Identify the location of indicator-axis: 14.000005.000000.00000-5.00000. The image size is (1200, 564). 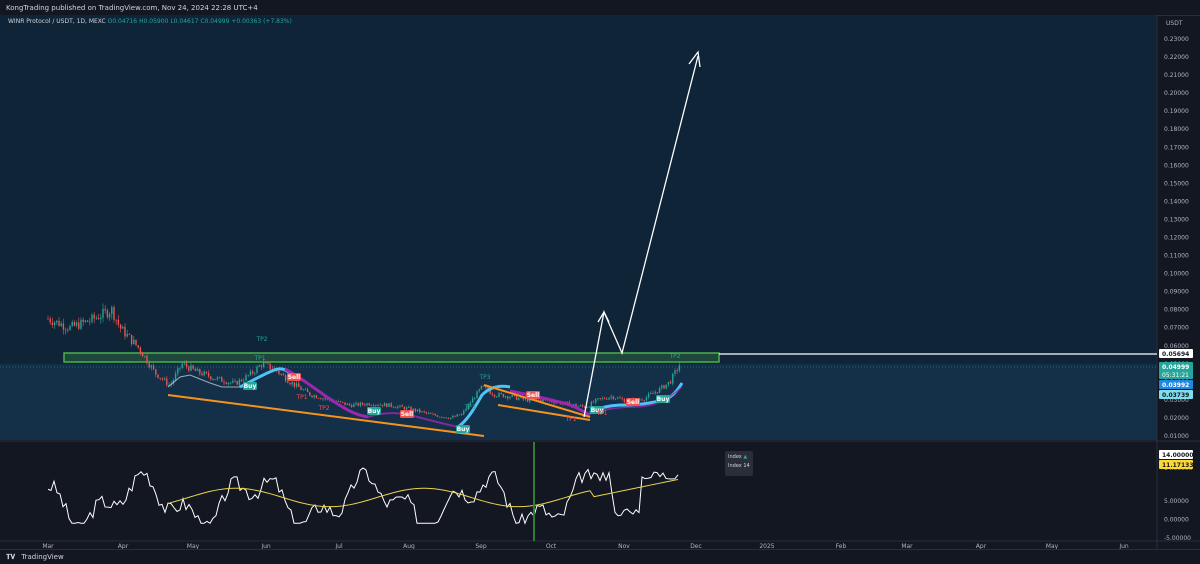
(1178, 503).